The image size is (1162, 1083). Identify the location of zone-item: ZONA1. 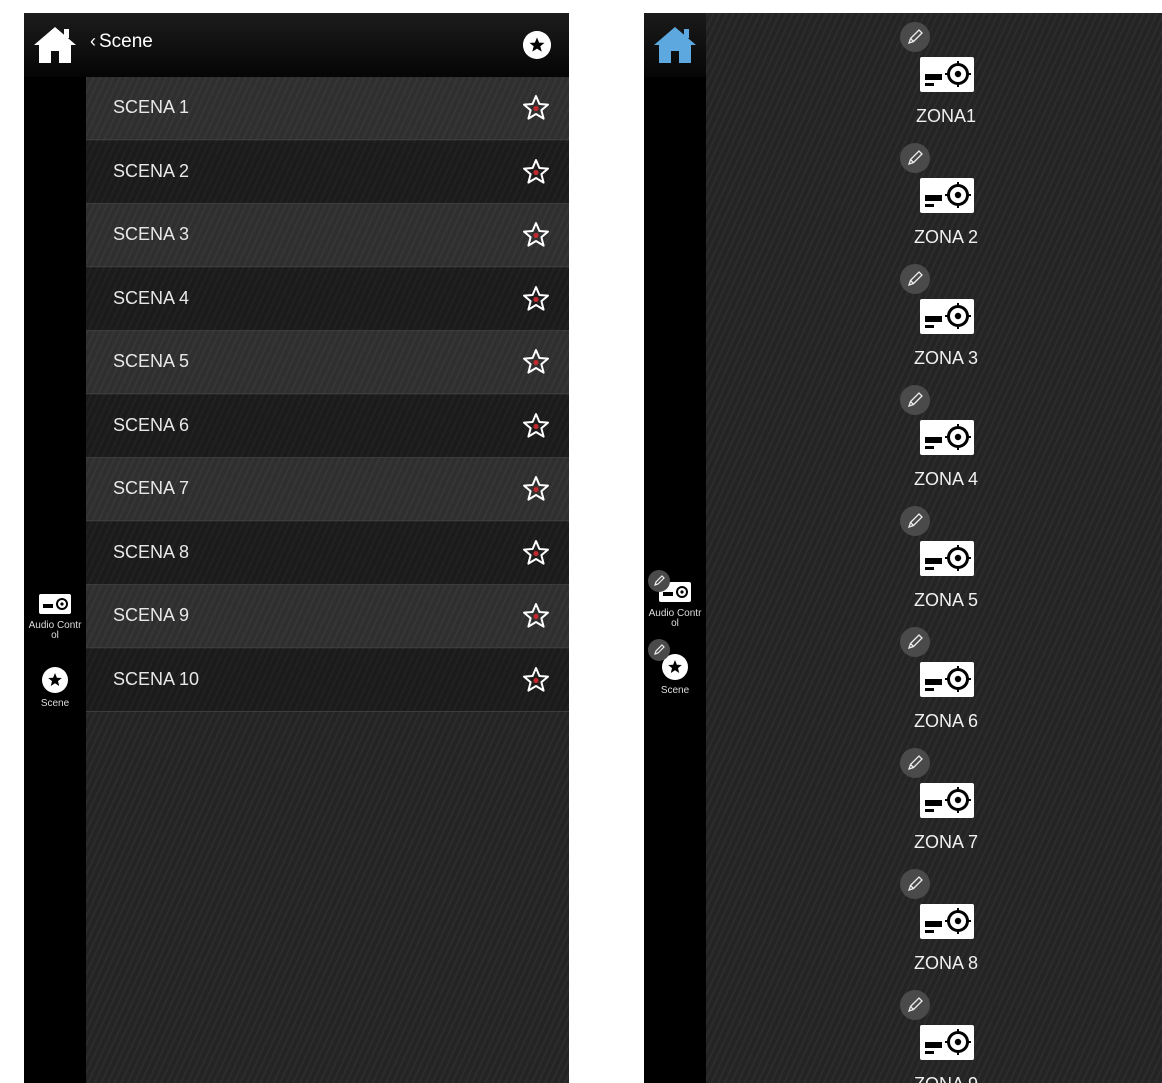
(946, 82).